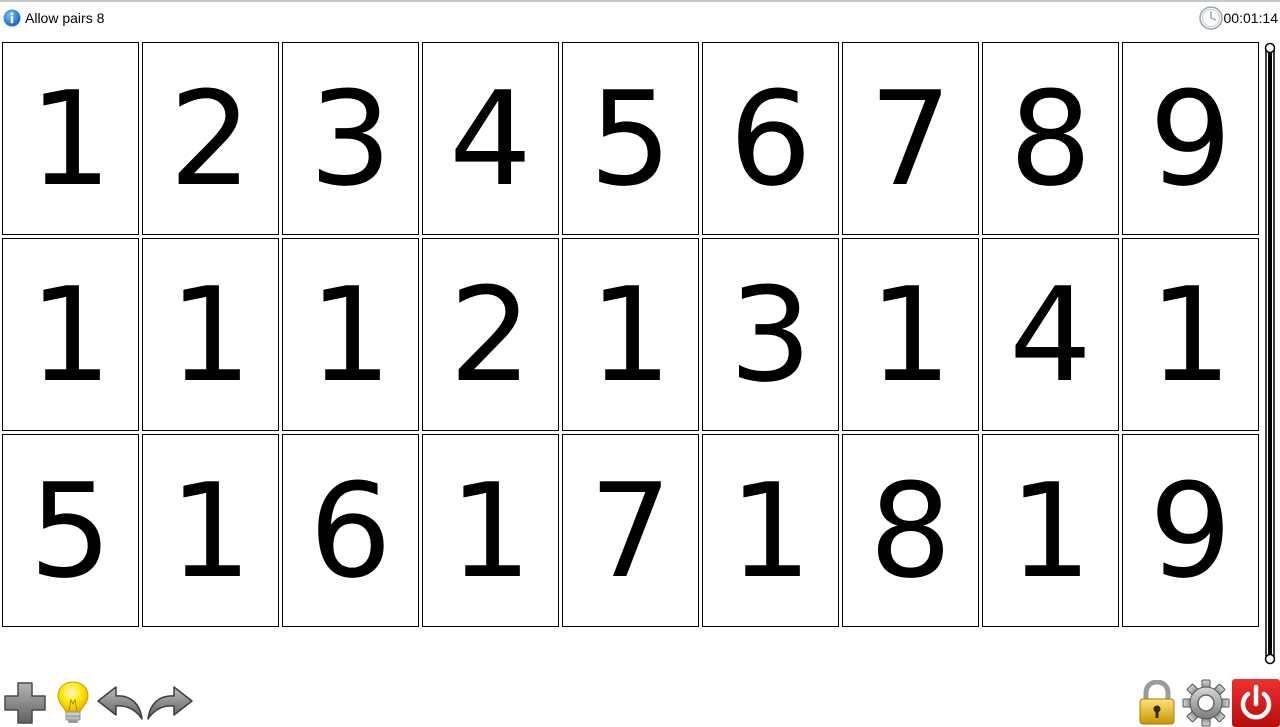 The height and width of the screenshot is (727, 1280). I want to click on lightbulb-icon, so click(73, 702).